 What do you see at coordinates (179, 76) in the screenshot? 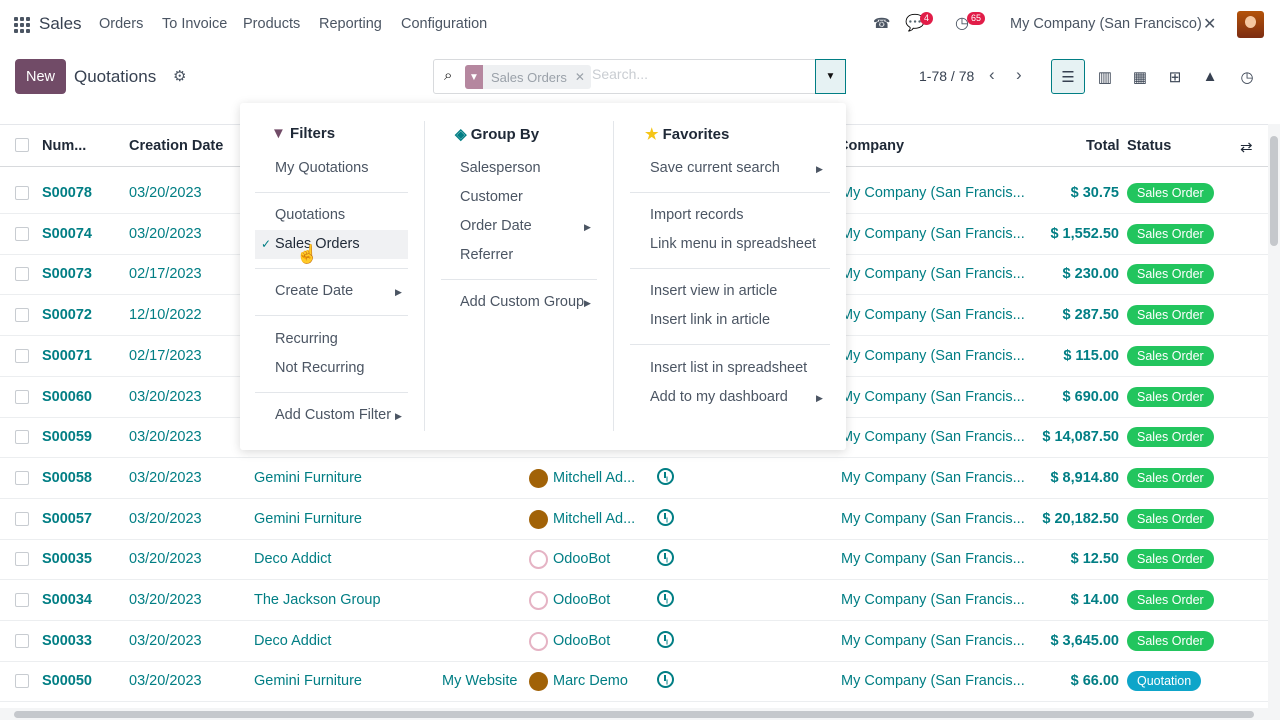
I see `gear-icon: ⚙` at bounding box center [179, 76].